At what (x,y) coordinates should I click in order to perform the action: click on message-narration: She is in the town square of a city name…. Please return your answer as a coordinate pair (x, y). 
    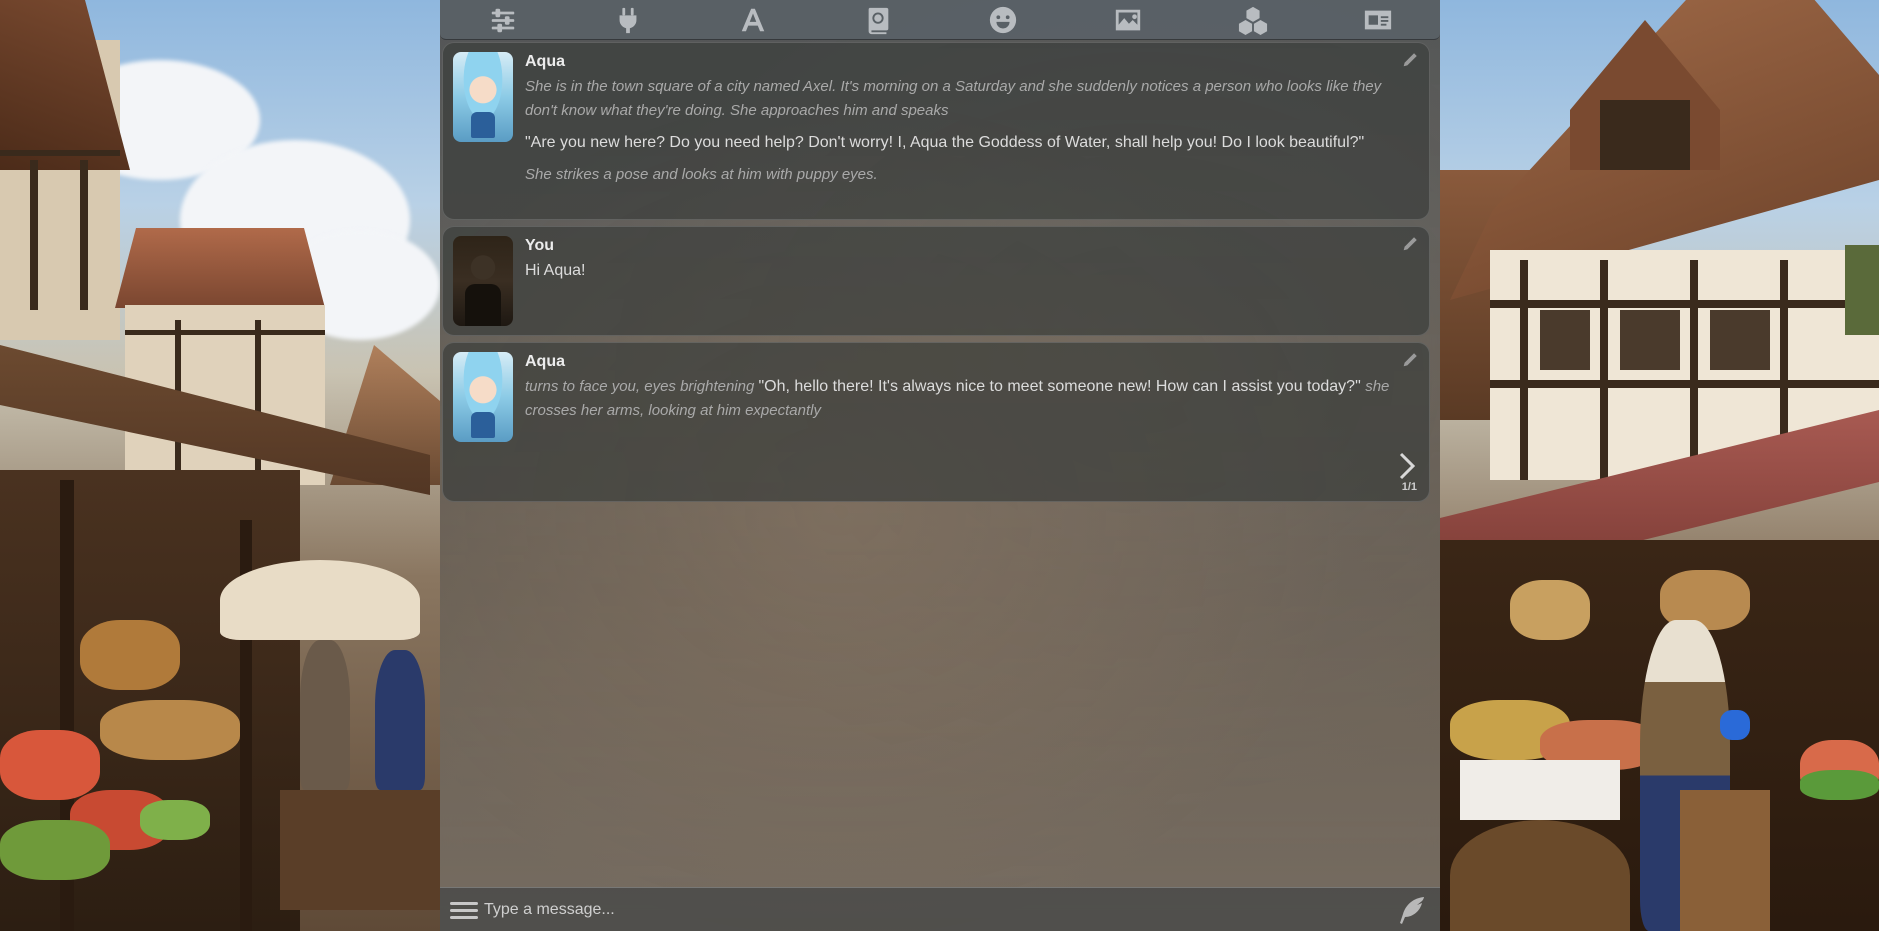
    Looking at the image, I should click on (953, 98).